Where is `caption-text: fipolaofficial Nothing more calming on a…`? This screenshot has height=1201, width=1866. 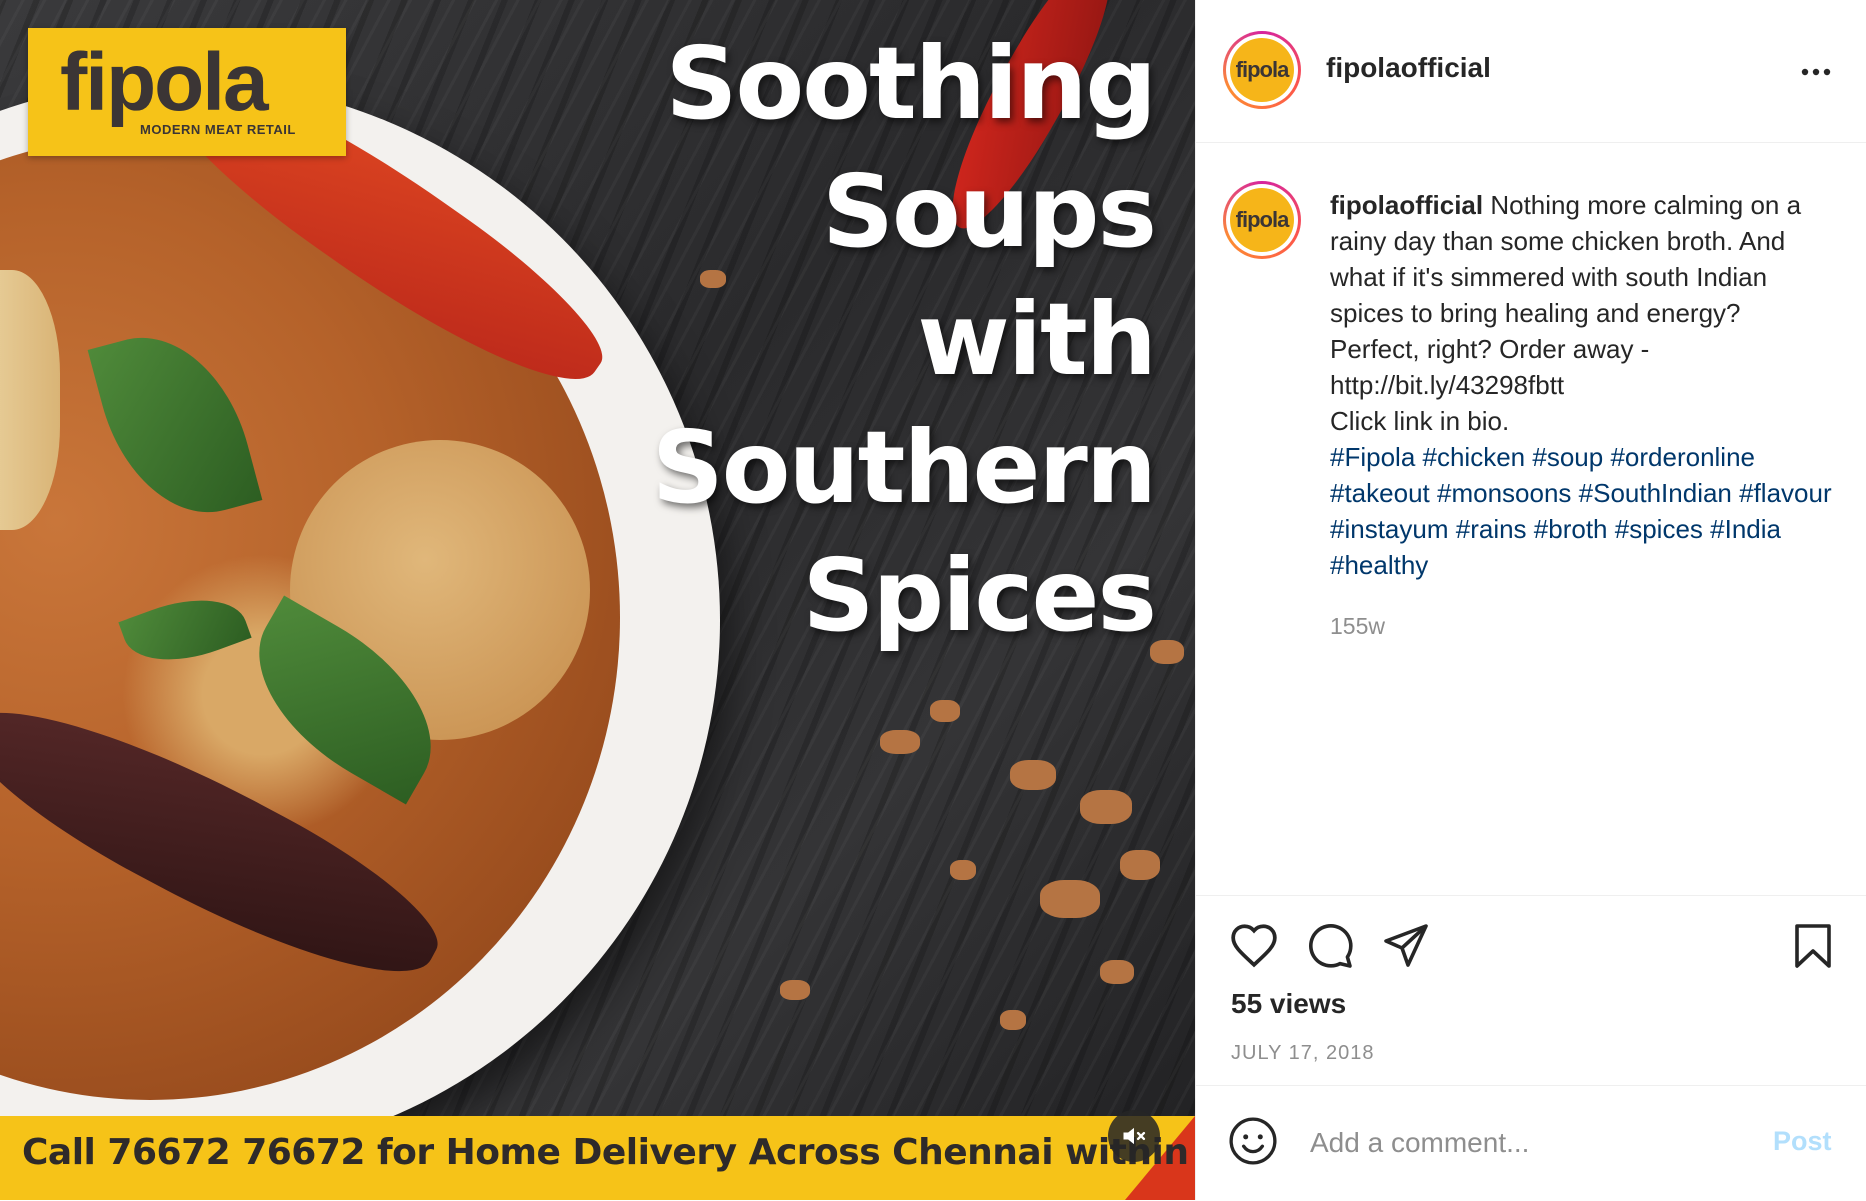 caption-text: fipolaofficial Nothing more calming on a… is located at coordinates (1582, 385).